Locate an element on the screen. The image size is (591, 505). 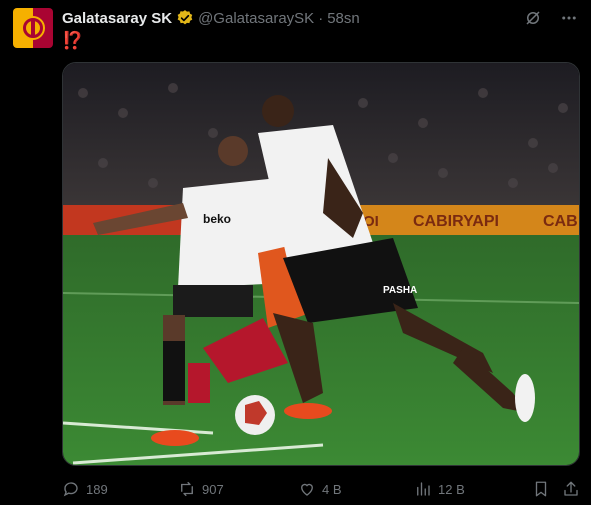
like-button: 4 B is located at coordinates (320, 489).